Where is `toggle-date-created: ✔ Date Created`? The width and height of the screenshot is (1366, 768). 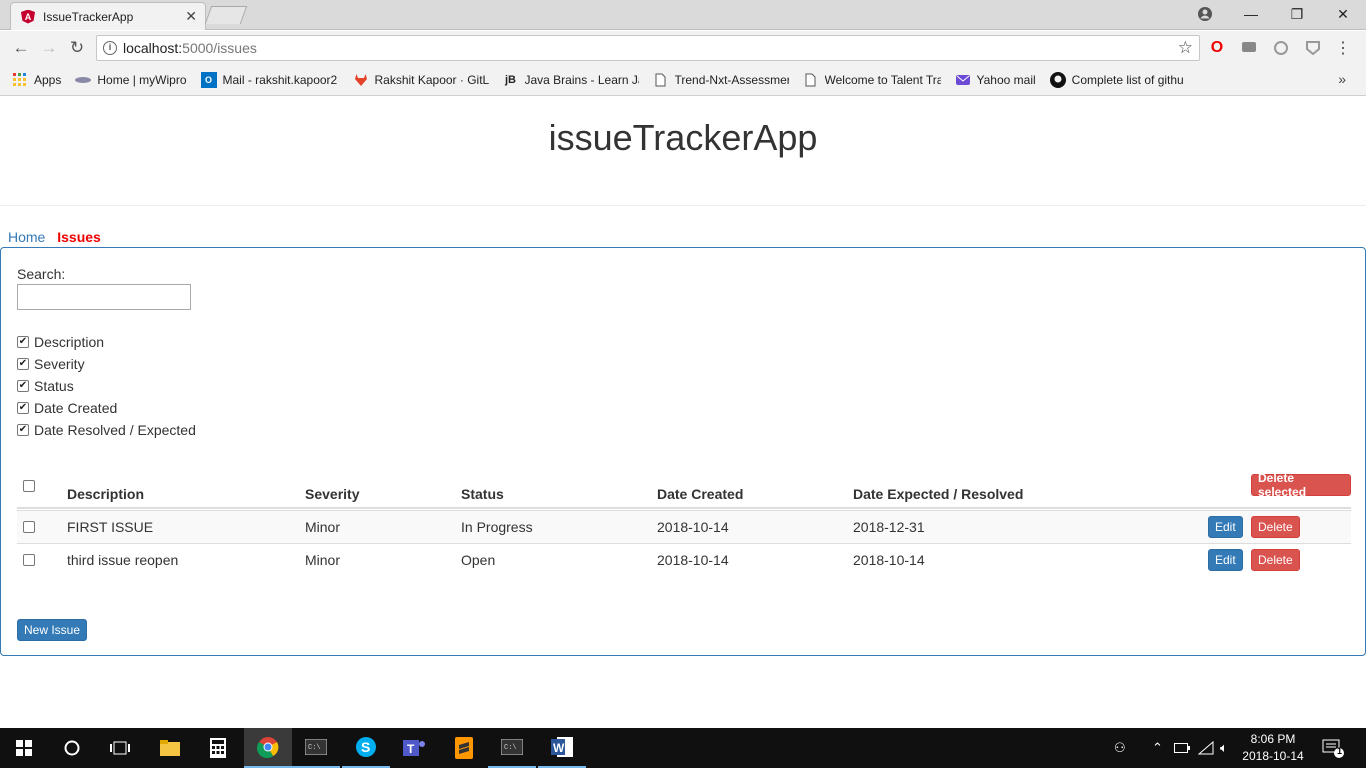
toggle-date-created: ✔ Date Created is located at coordinates (67, 408).